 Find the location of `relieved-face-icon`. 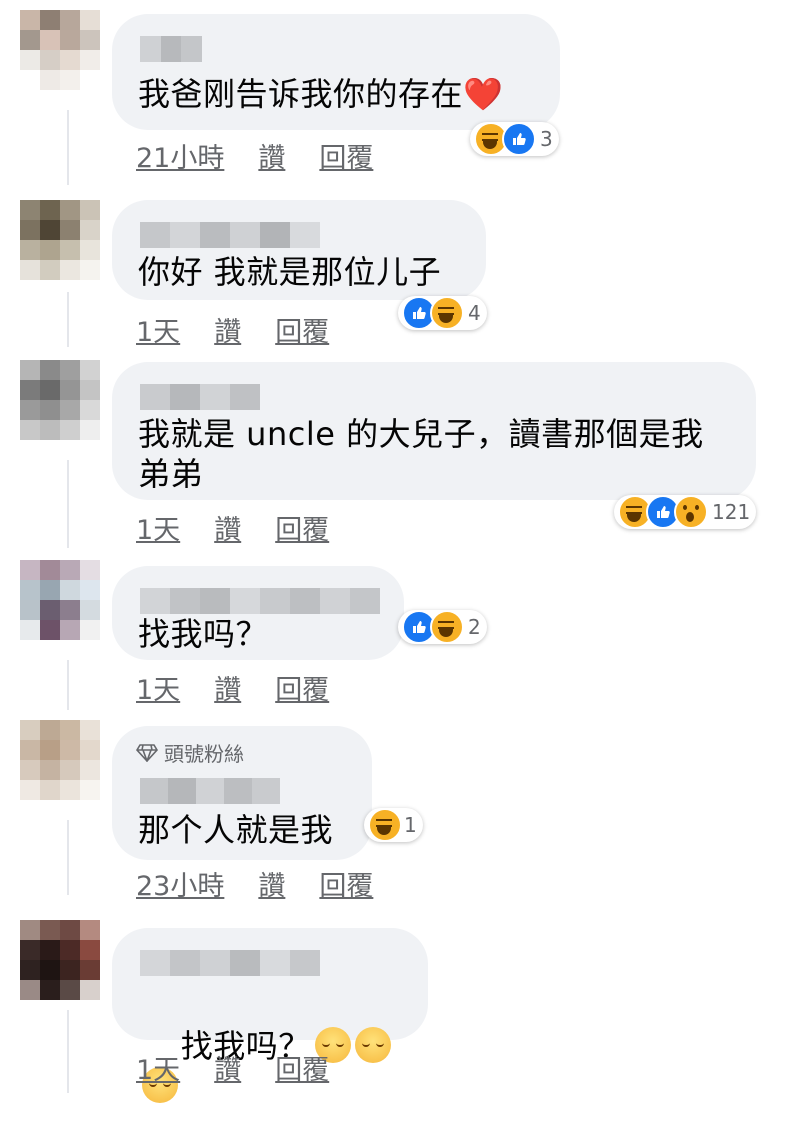

relieved-face-icon is located at coordinates (372, 1045).